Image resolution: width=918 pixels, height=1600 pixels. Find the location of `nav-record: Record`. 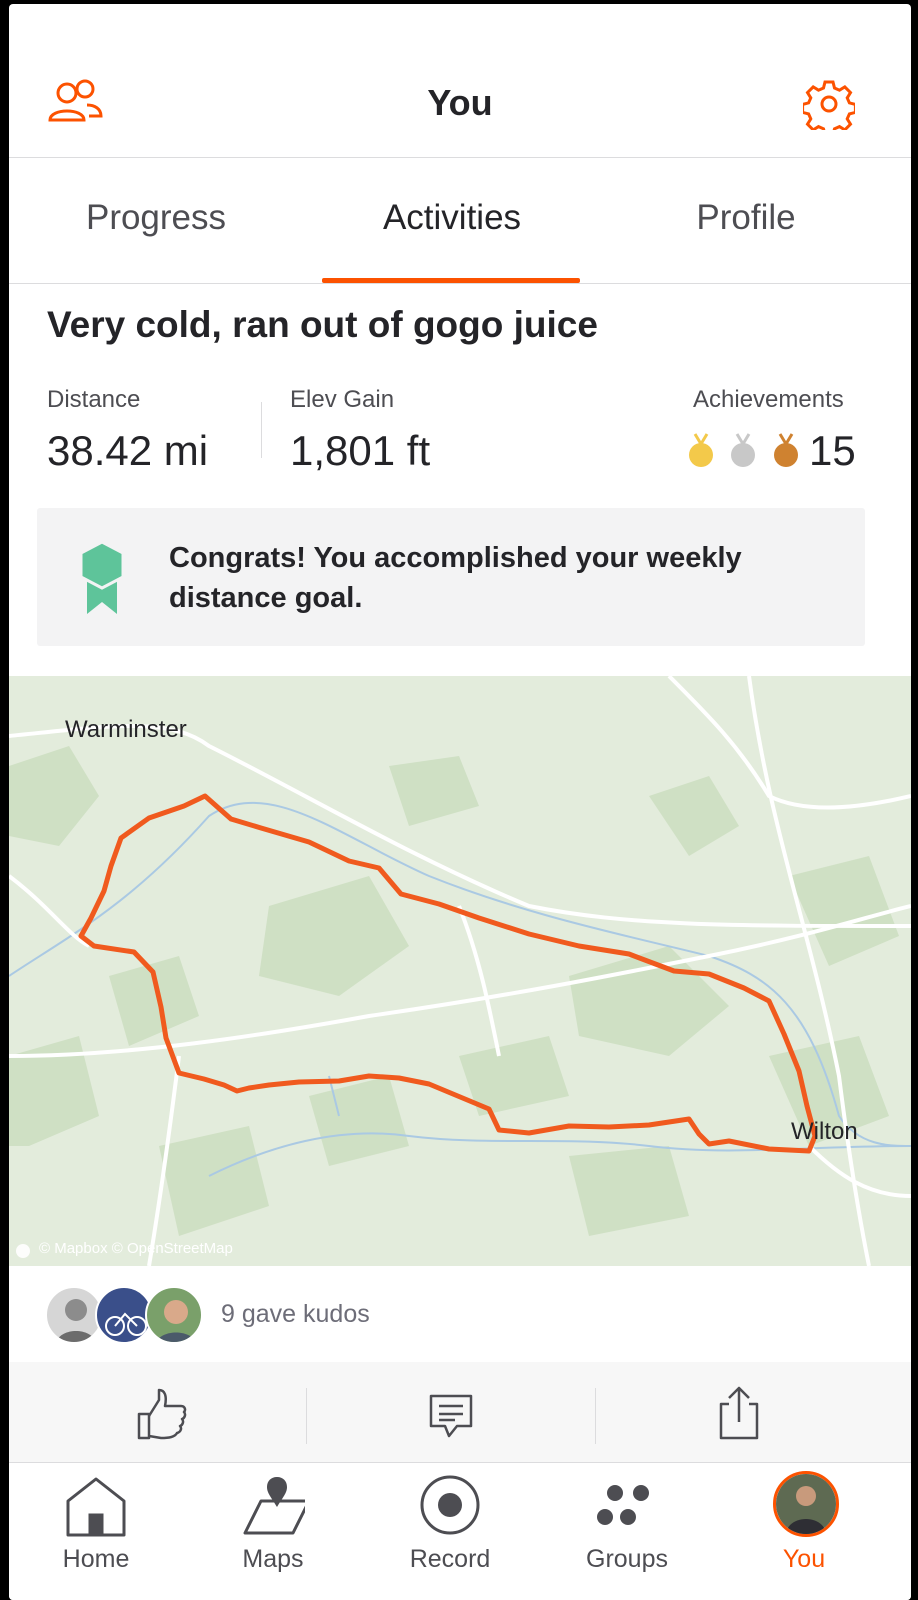

nav-record: Record is located at coordinates (450, 1531).